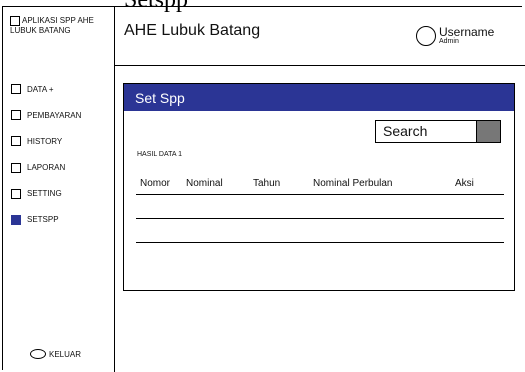 This screenshot has width=525, height=372. What do you see at coordinates (488, 131) in the screenshot?
I see `search-button` at bounding box center [488, 131].